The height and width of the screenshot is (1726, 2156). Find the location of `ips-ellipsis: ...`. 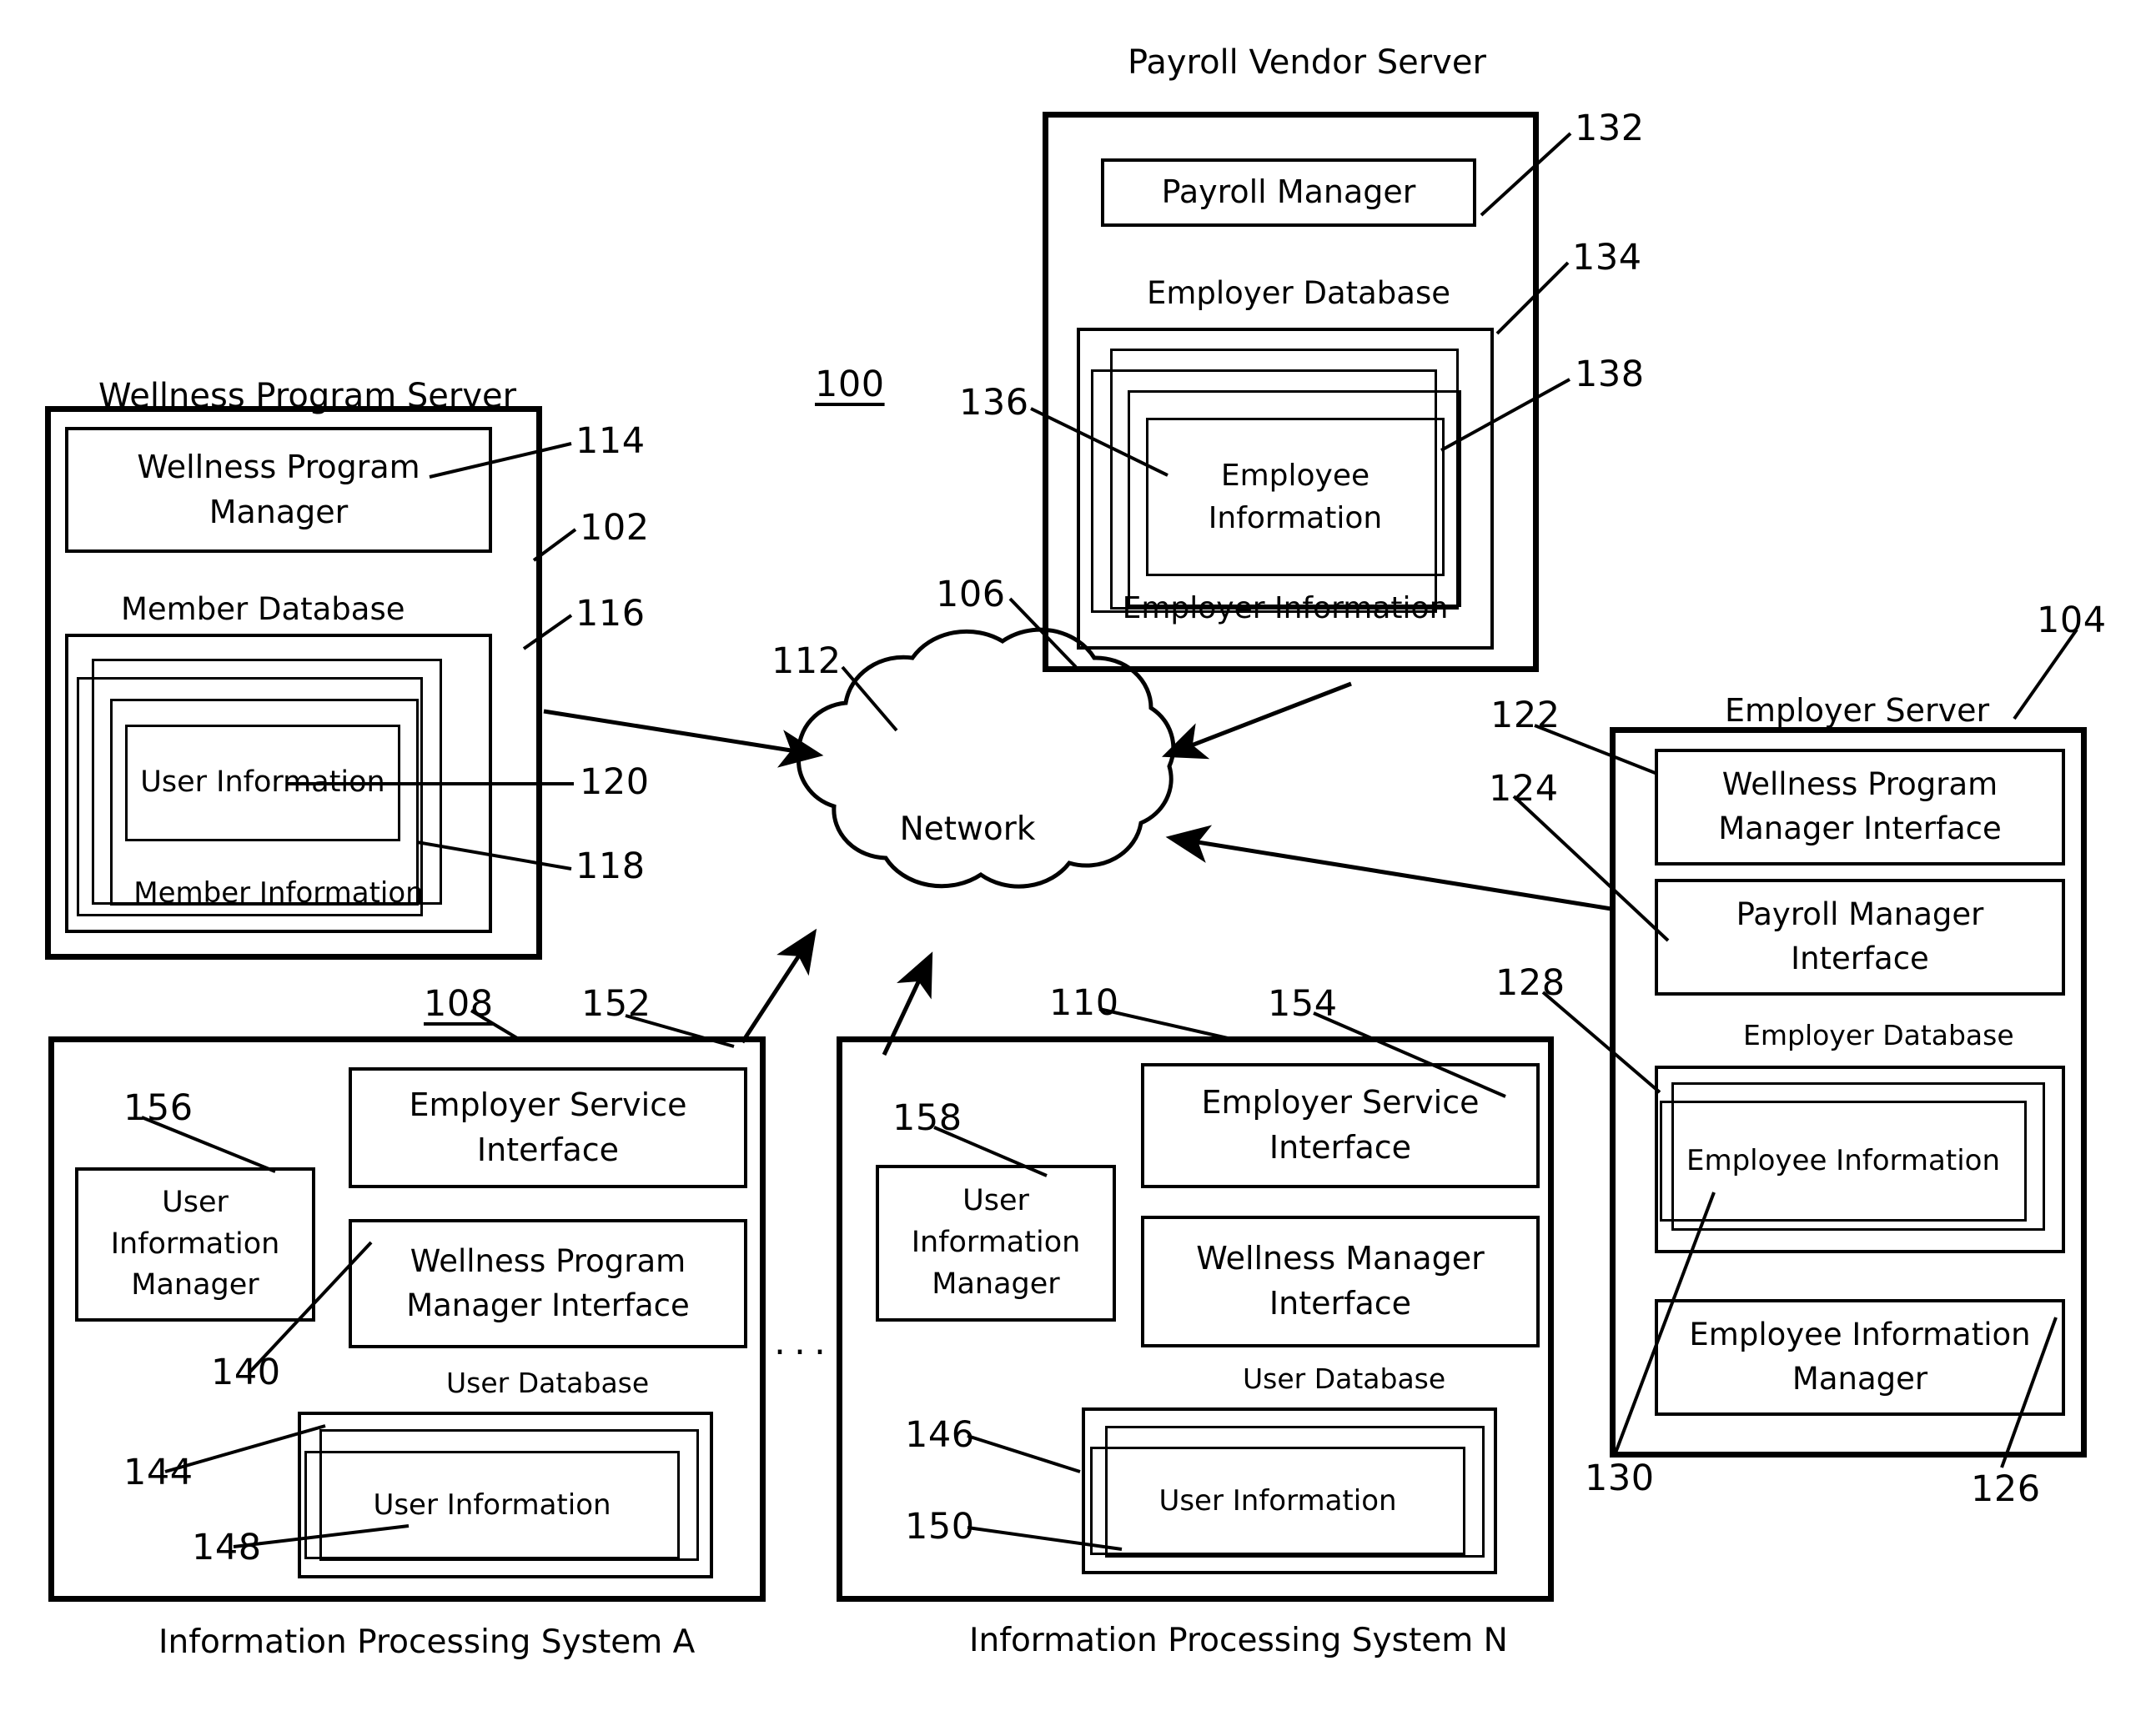

ips-ellipsis: ... is located at coordinates (804, 1342).